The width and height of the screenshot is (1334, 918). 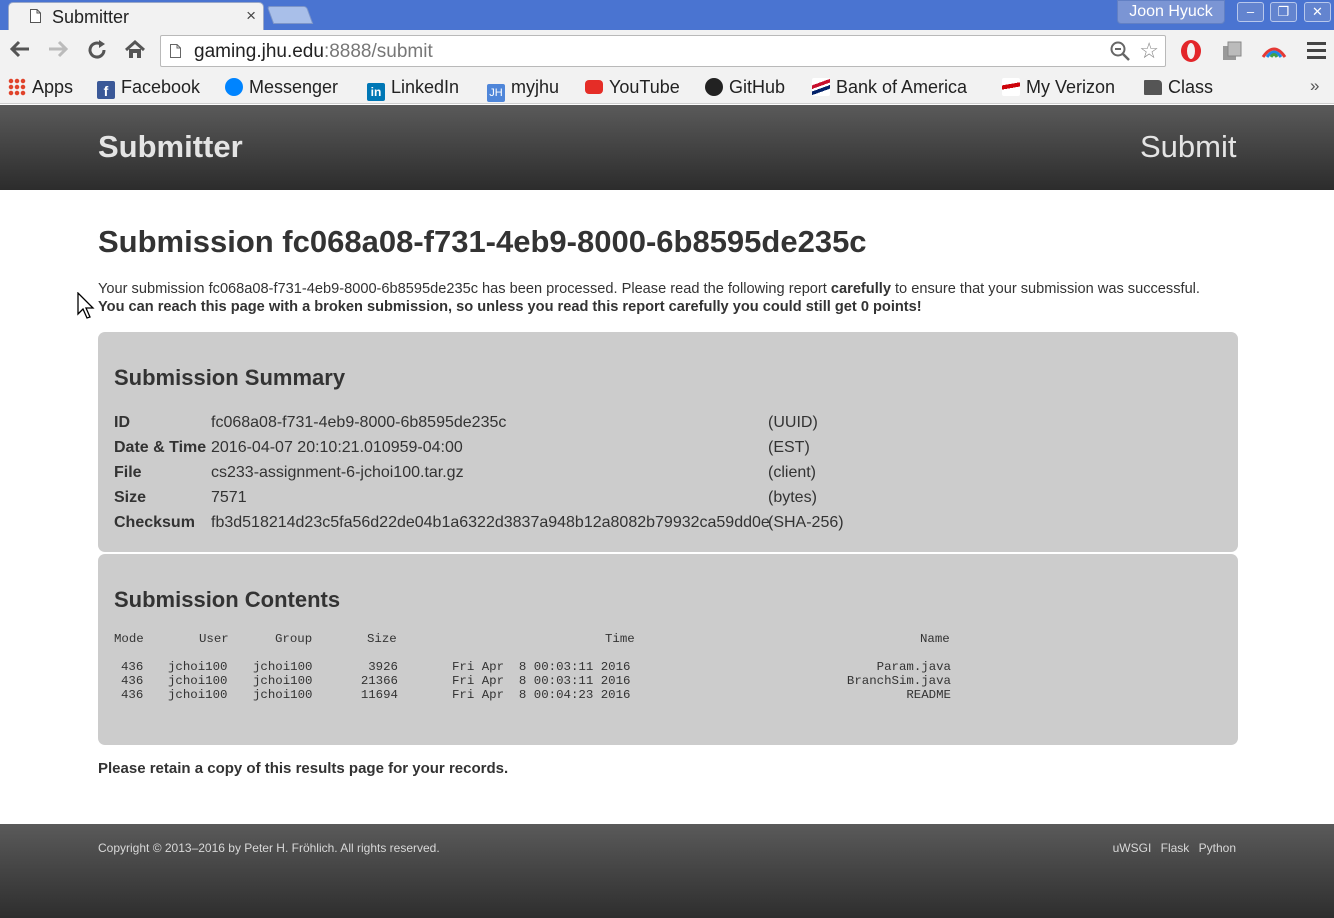 I want to click on summary-value: 7571, so click(x=229, y=497).